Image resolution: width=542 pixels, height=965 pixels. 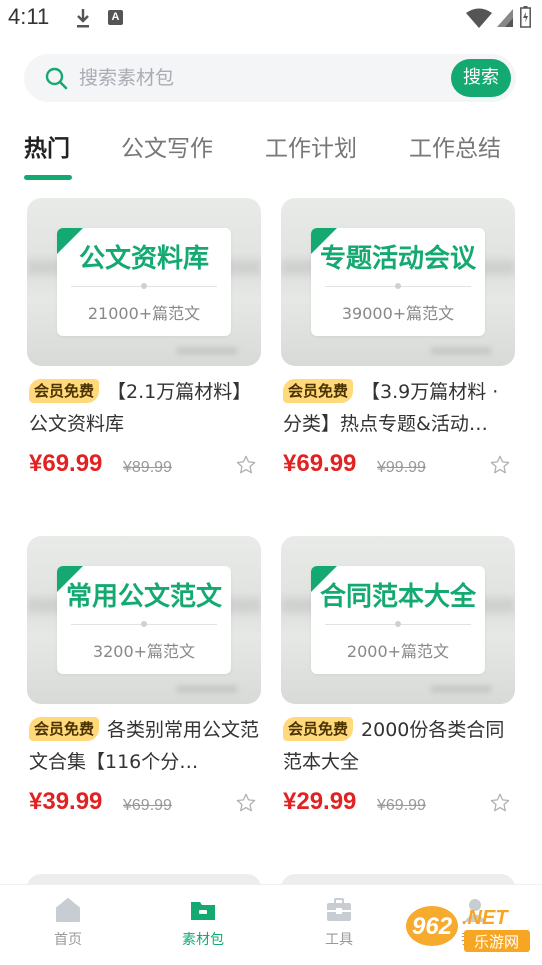 I want to click on status-time: 4:11, so click(x=29, y=16).